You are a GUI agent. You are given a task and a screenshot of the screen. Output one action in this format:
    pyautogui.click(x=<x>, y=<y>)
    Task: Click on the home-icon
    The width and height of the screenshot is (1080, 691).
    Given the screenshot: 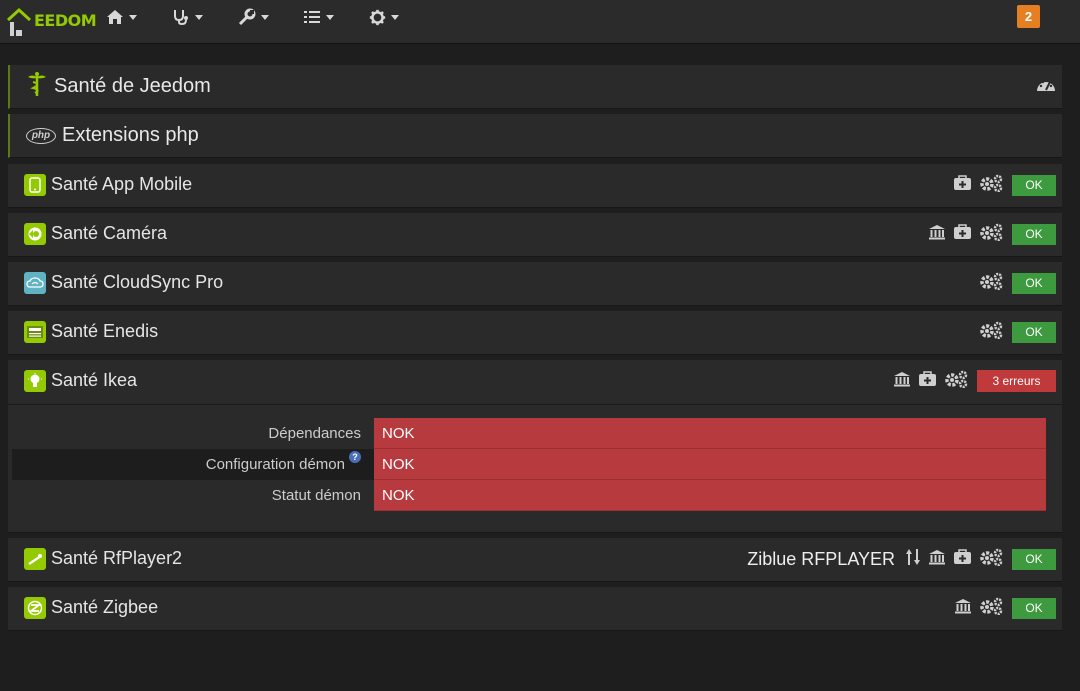 What is the action you would take?
    pyautogui.click(x=115, y=17)
    